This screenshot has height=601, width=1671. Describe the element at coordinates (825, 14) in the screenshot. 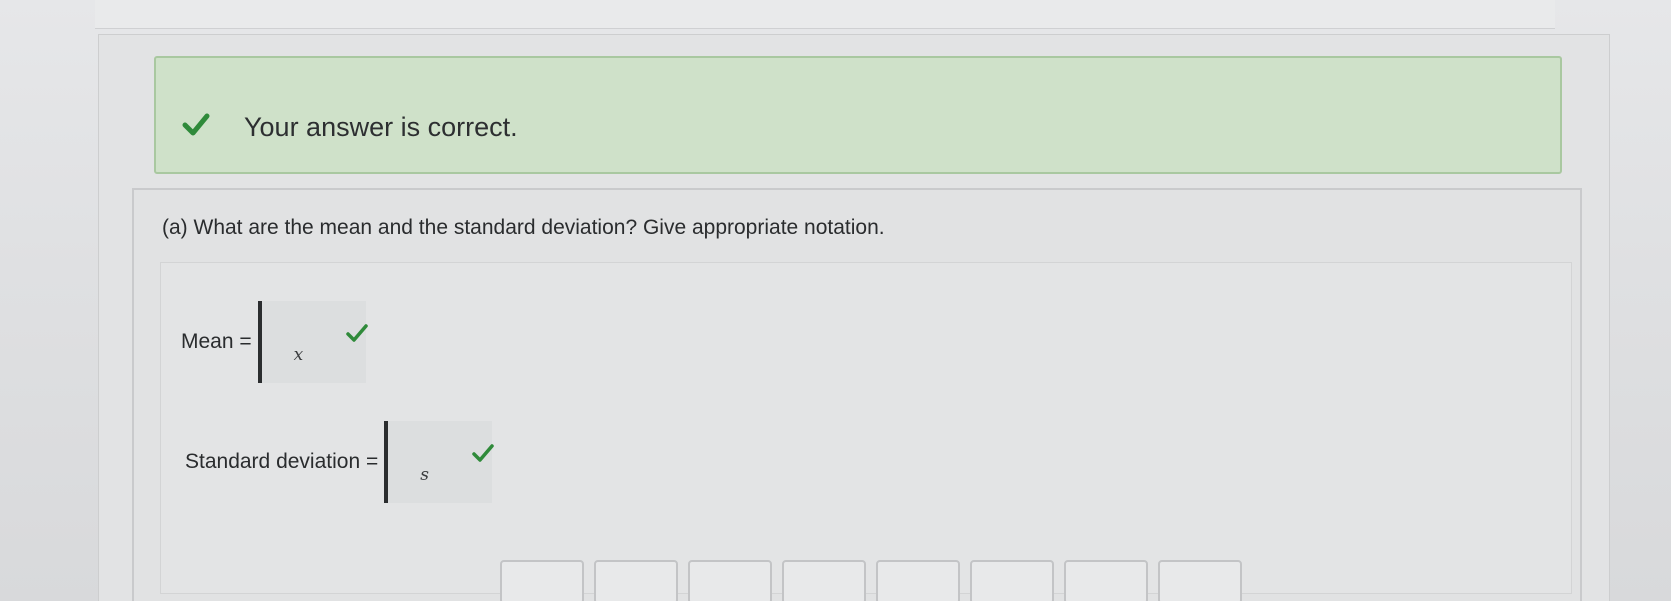

I see `top-strip` at that location.